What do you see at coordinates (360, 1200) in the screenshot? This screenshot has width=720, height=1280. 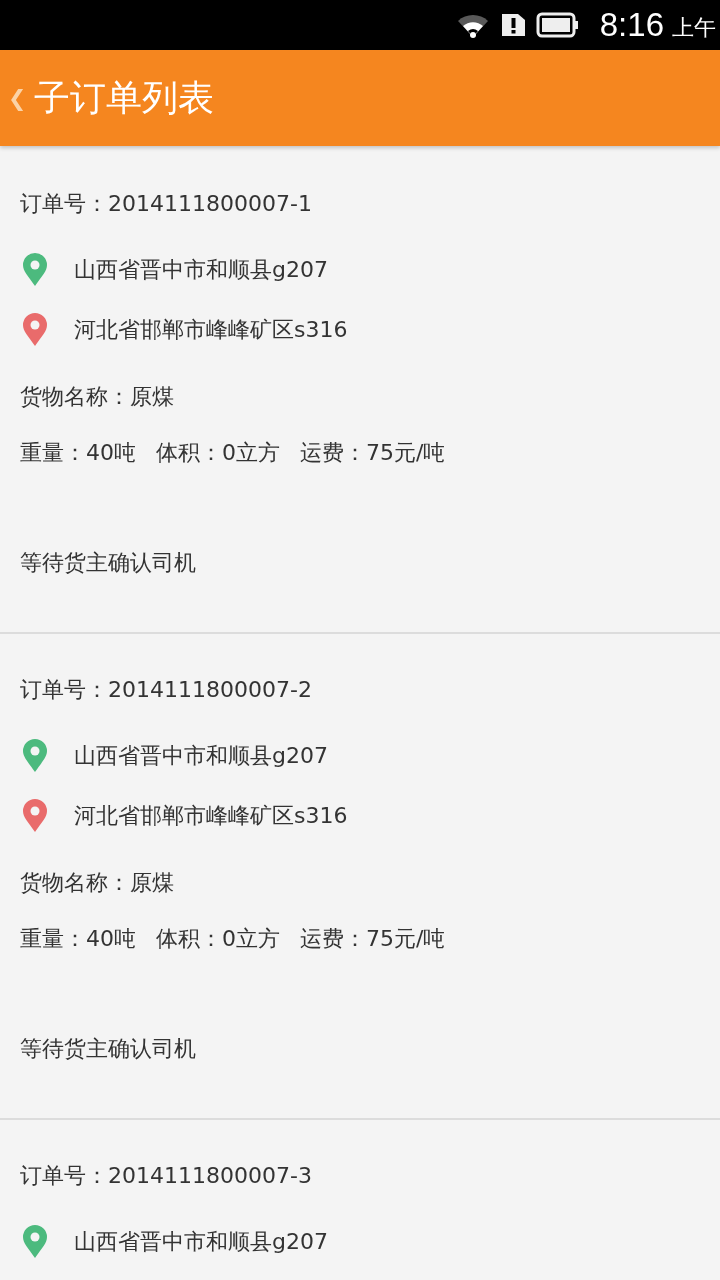 I see `order-card: 订单号：2014111800007-3 山西省晋中市和顺县g207` at bounding box center [360, 1200].